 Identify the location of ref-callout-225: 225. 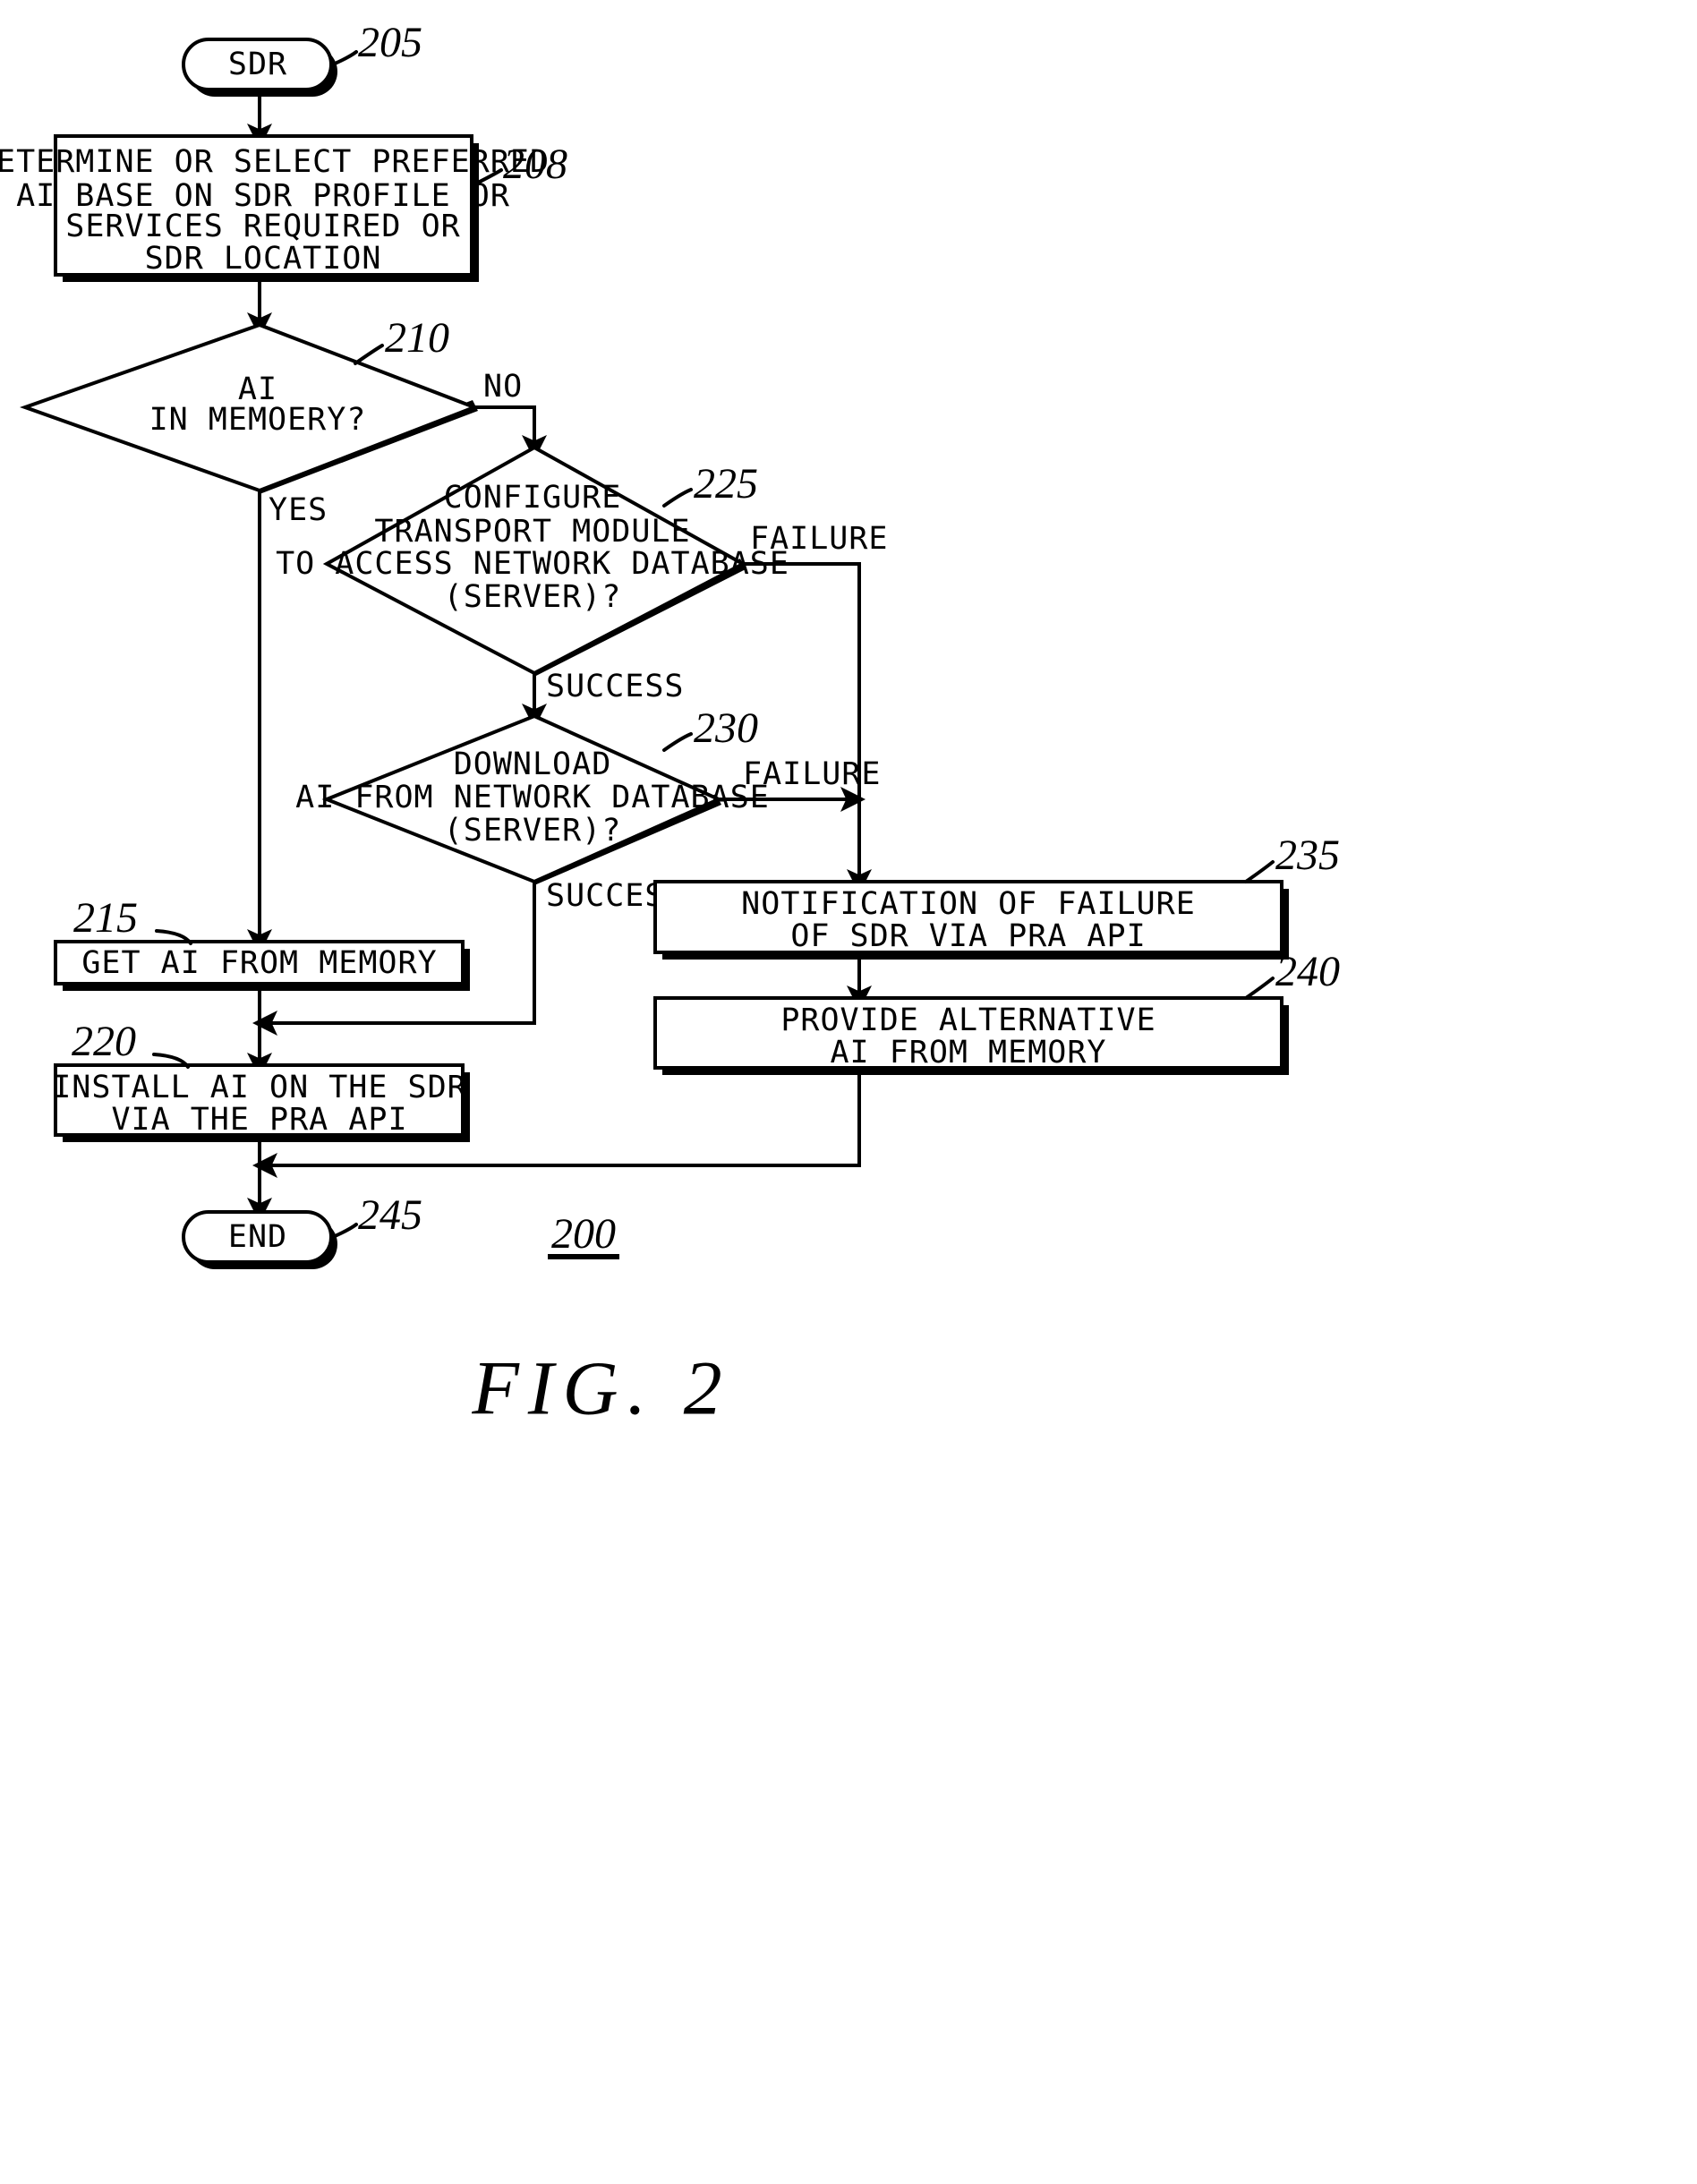
(710, 484).